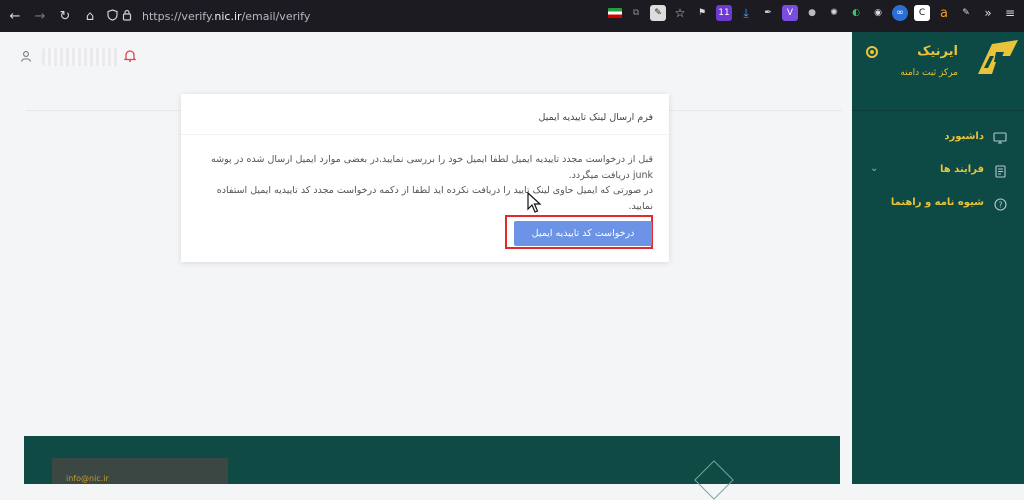 The height and width of the screenshot is (500, 1024). What do you see at coordinates (938, 138) in the screenshot?
I see `sidebar-item-dashboard: داشبورد` at bounding box center [938, 138].